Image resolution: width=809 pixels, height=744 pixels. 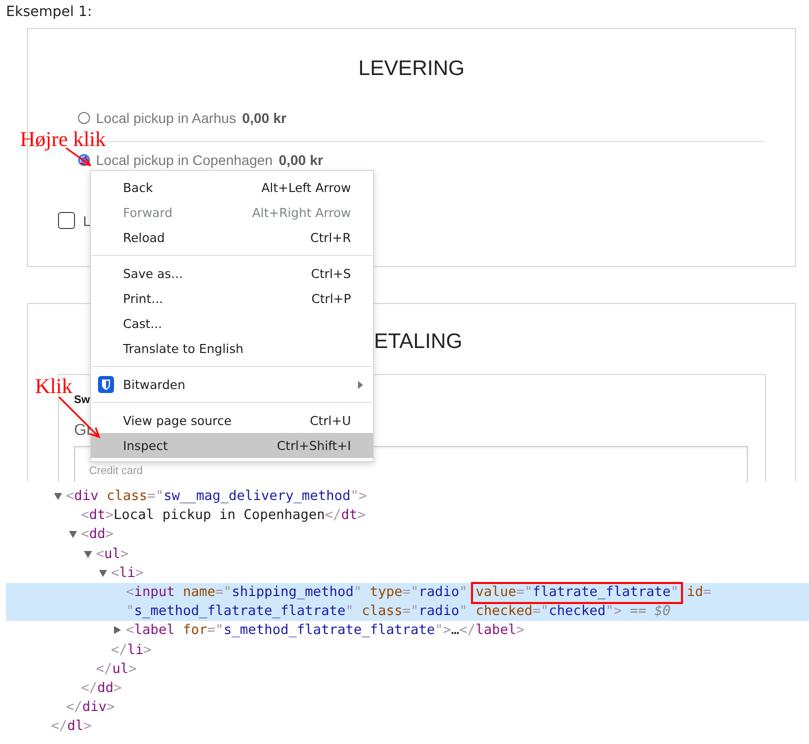 What do you see at coordinates (411, 68) in the screenshot?
I see `card-title: LEVERING` at bounding box center [411, 68].